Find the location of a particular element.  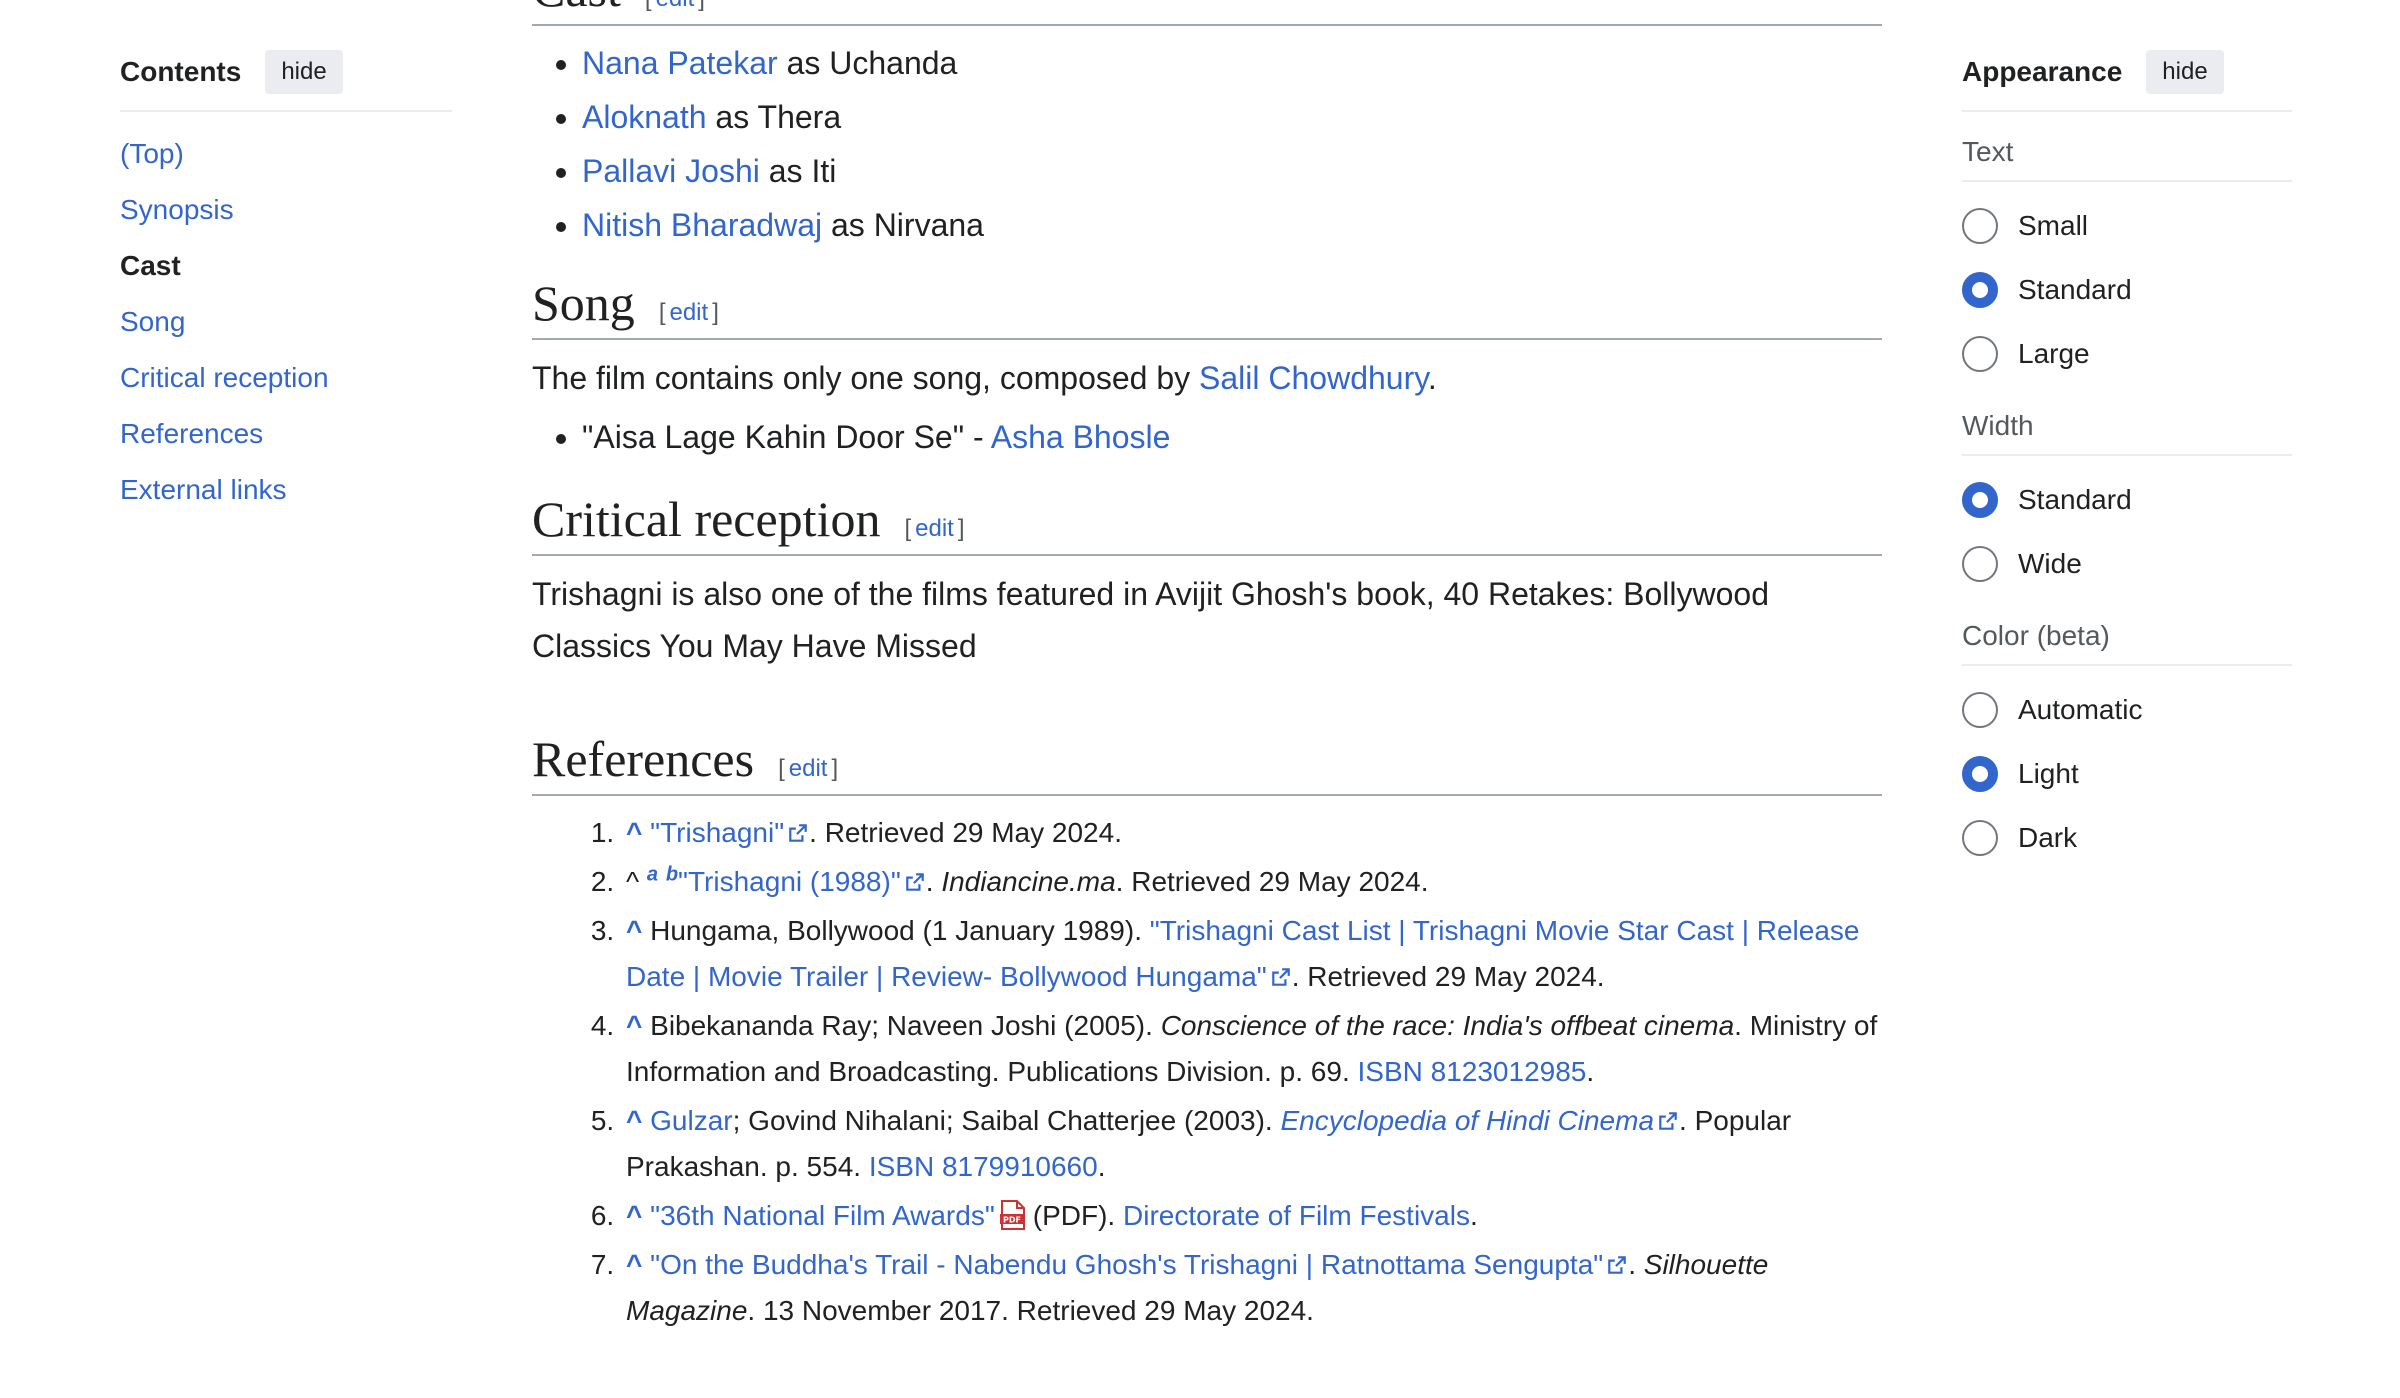

singer-link: Asha Bhosle is located at coordinates (1081, 437).